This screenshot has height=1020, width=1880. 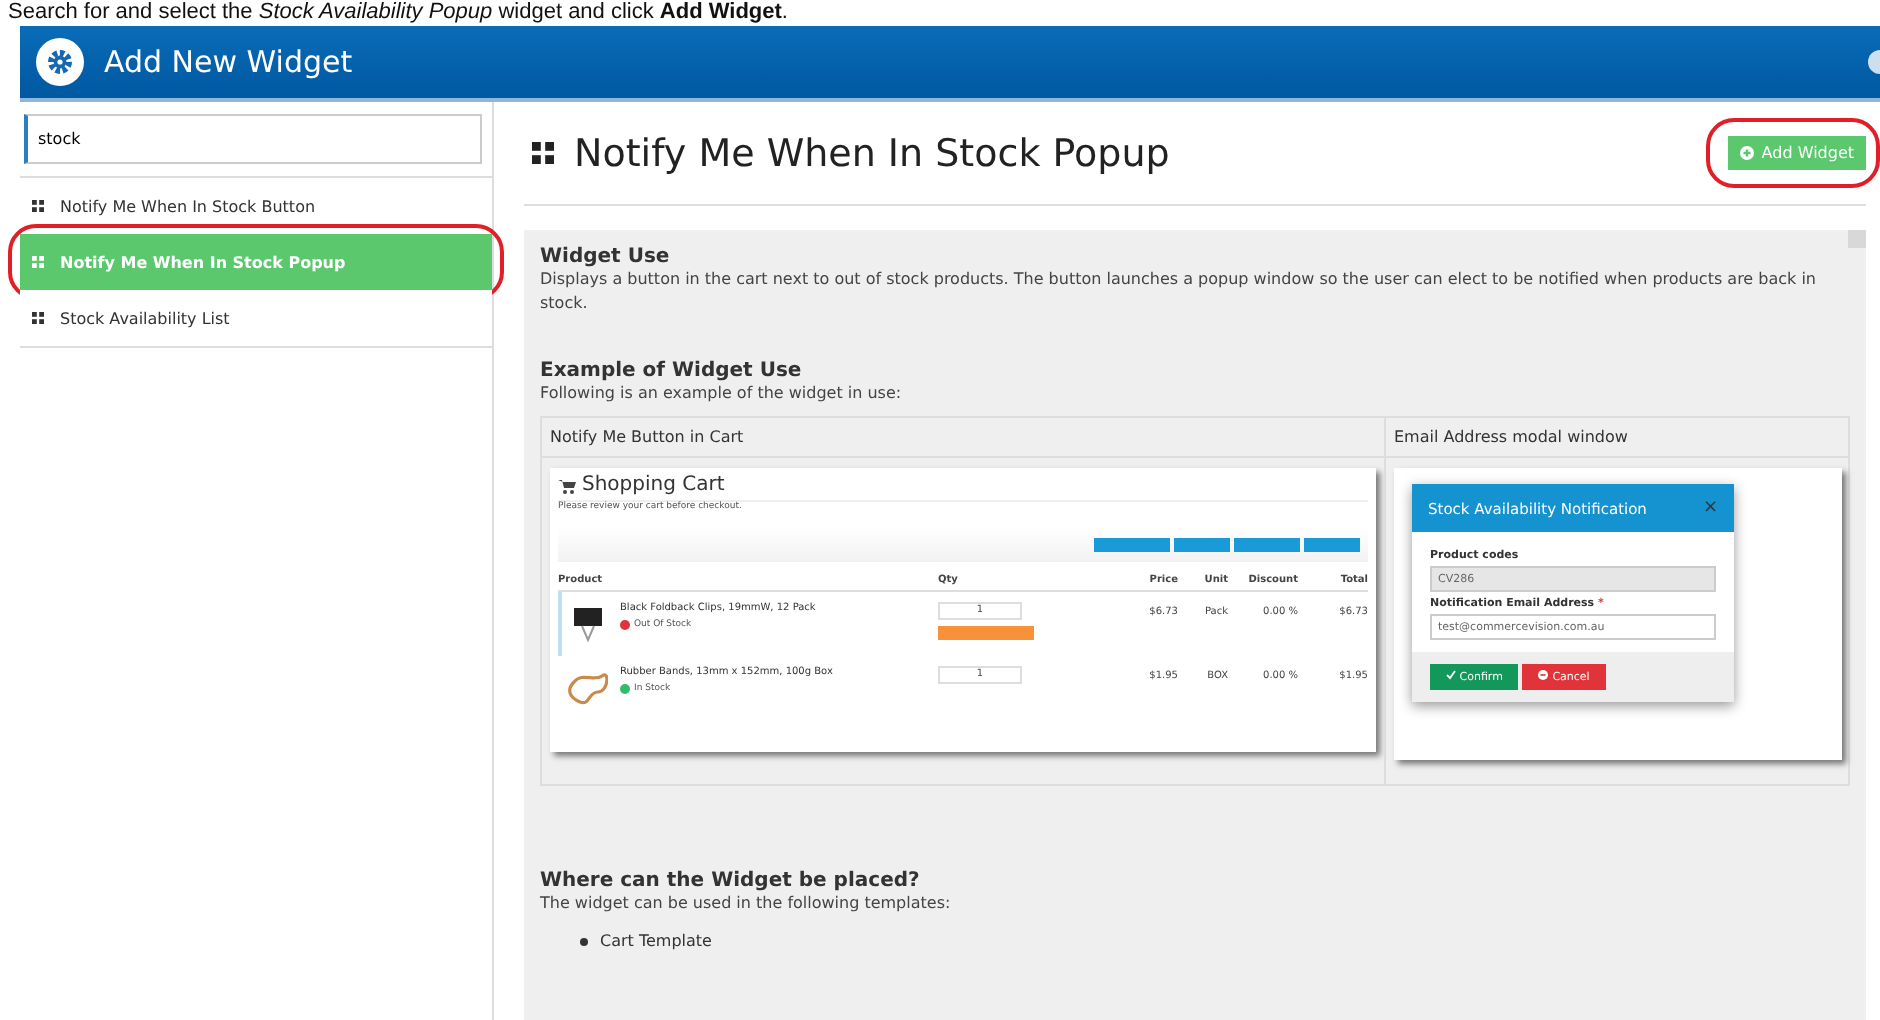 I want to click on section-heading: Where can the Widget be placed?, so click(x=731, y=881).